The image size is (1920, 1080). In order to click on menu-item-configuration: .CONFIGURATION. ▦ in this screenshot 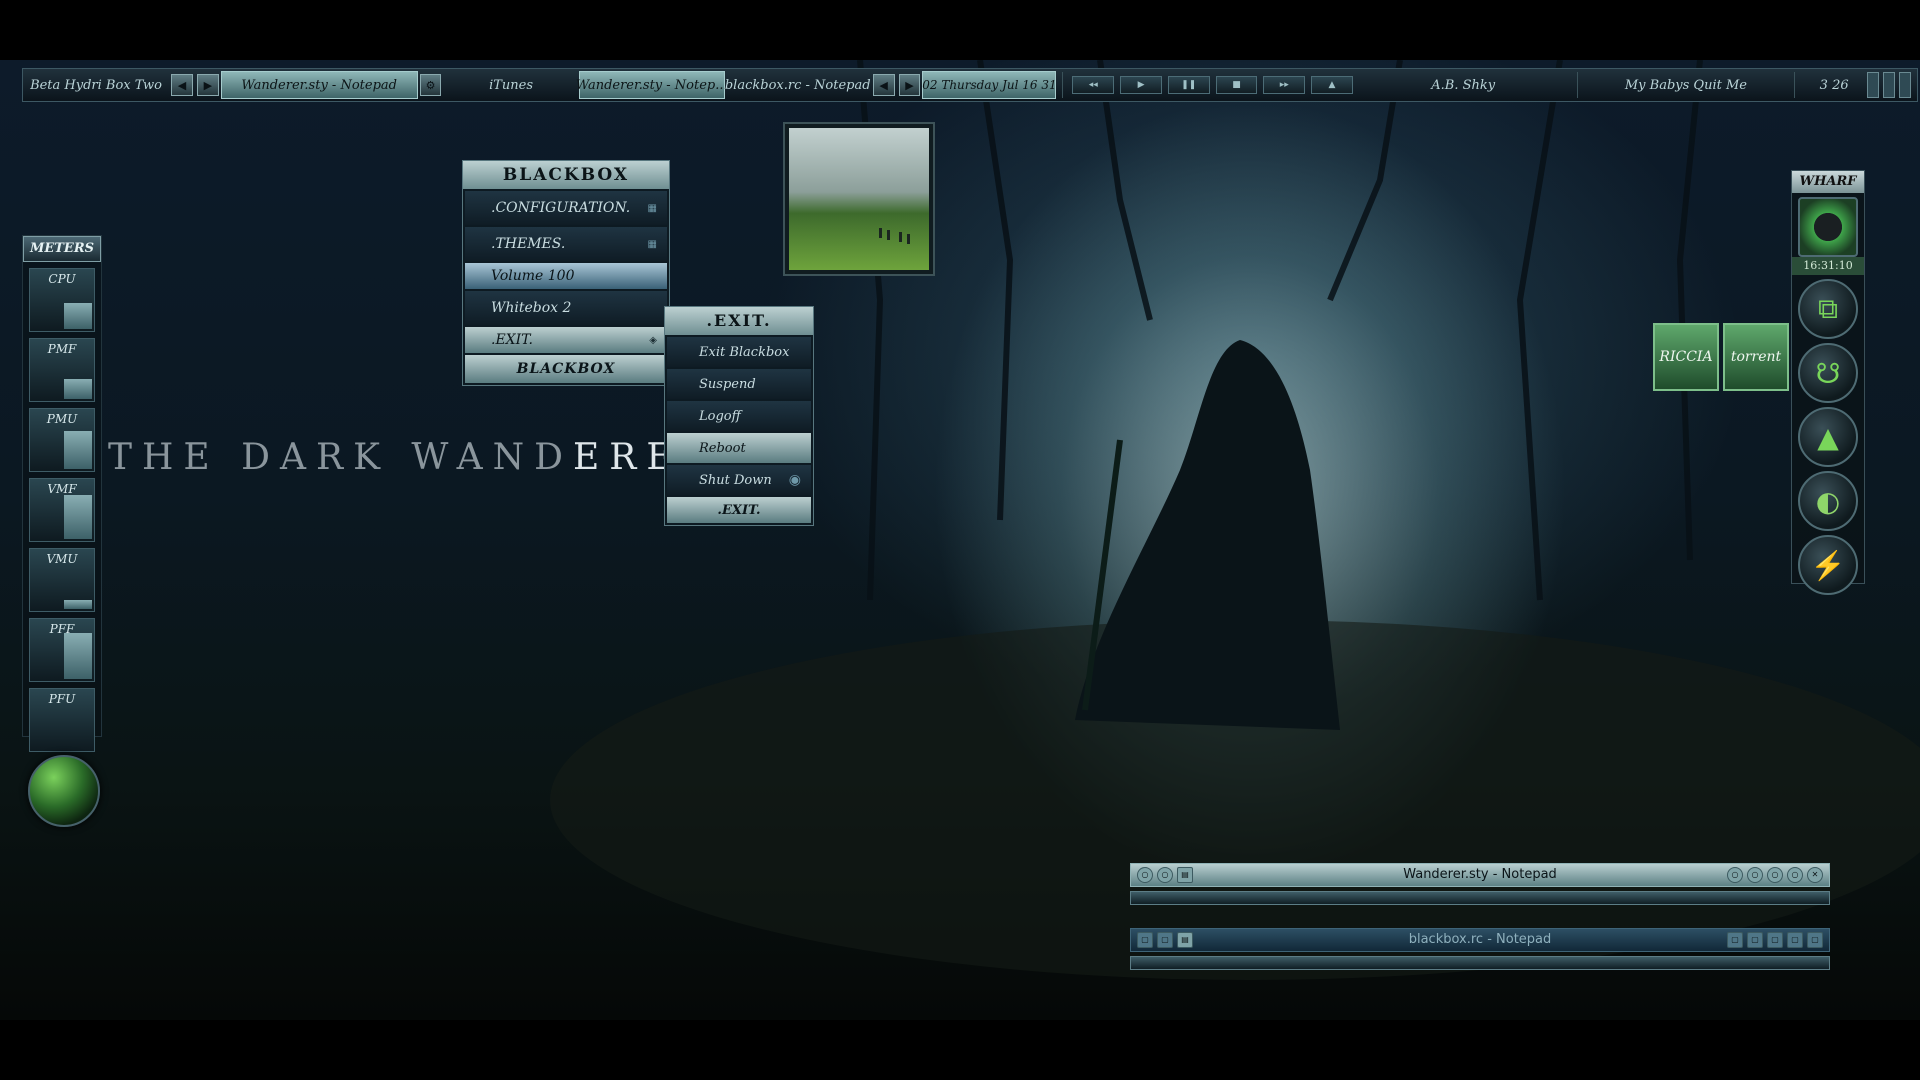, I will do `click(566, 208)`.